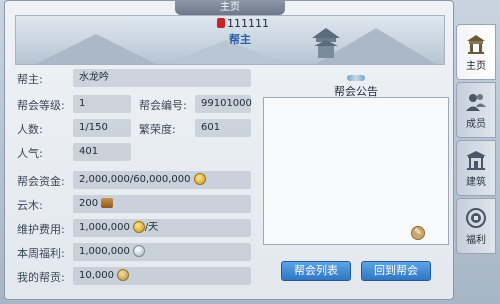 This screenshot has width=500, height=304. I want to click on upkeep-field: 1,000,000/天, so click(162, 228).